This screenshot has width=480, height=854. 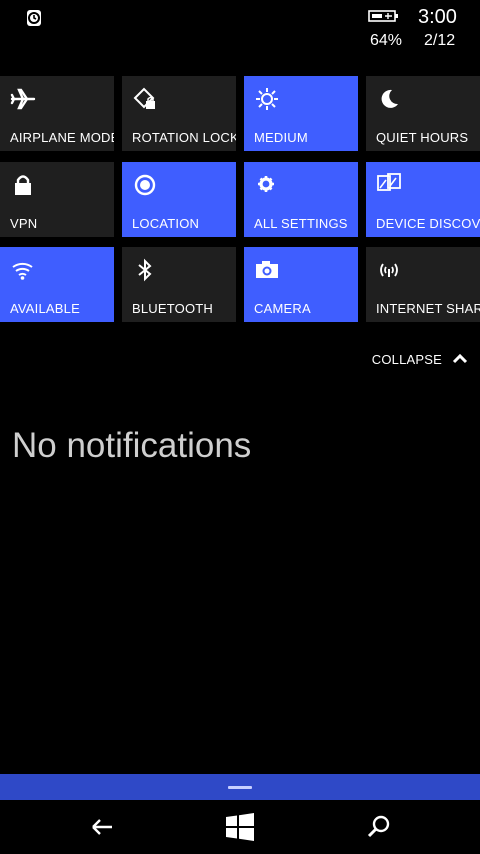 I want to click on tile-label: QUIET HOURS, so click(x=422, y=137).